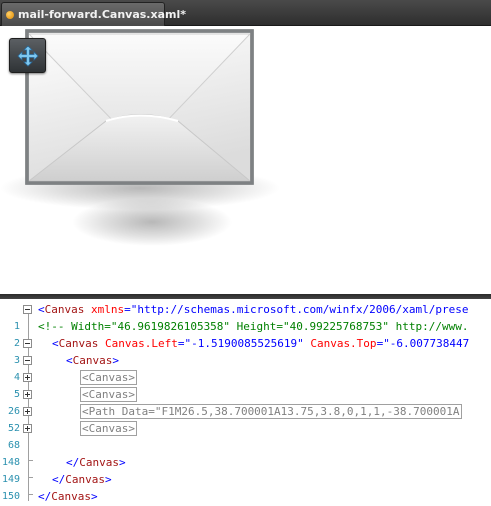 The image size is (491, 506). Describe the element at coordinates (92, 360) in the screenshot. I see `code-text: <Canvas>` at that location.